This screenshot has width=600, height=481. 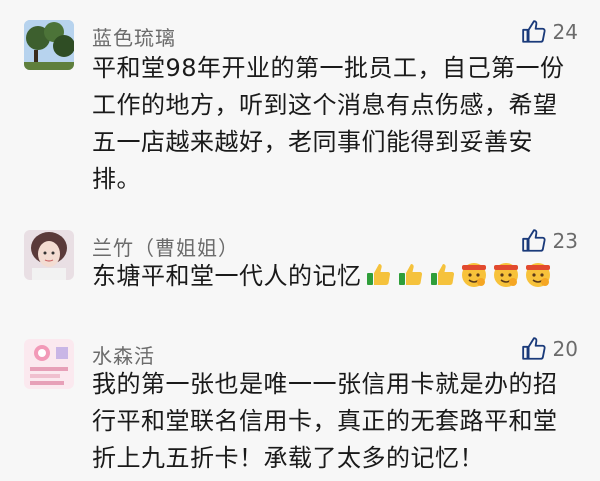 I want to click on comment-author: 蓝色琉璃, so click(x=134, y=36).